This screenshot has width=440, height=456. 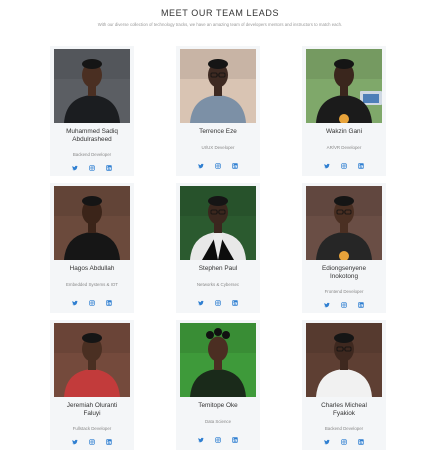 I want to click on member-name-line: Ediongsenyene, so click(x=344, y=268).